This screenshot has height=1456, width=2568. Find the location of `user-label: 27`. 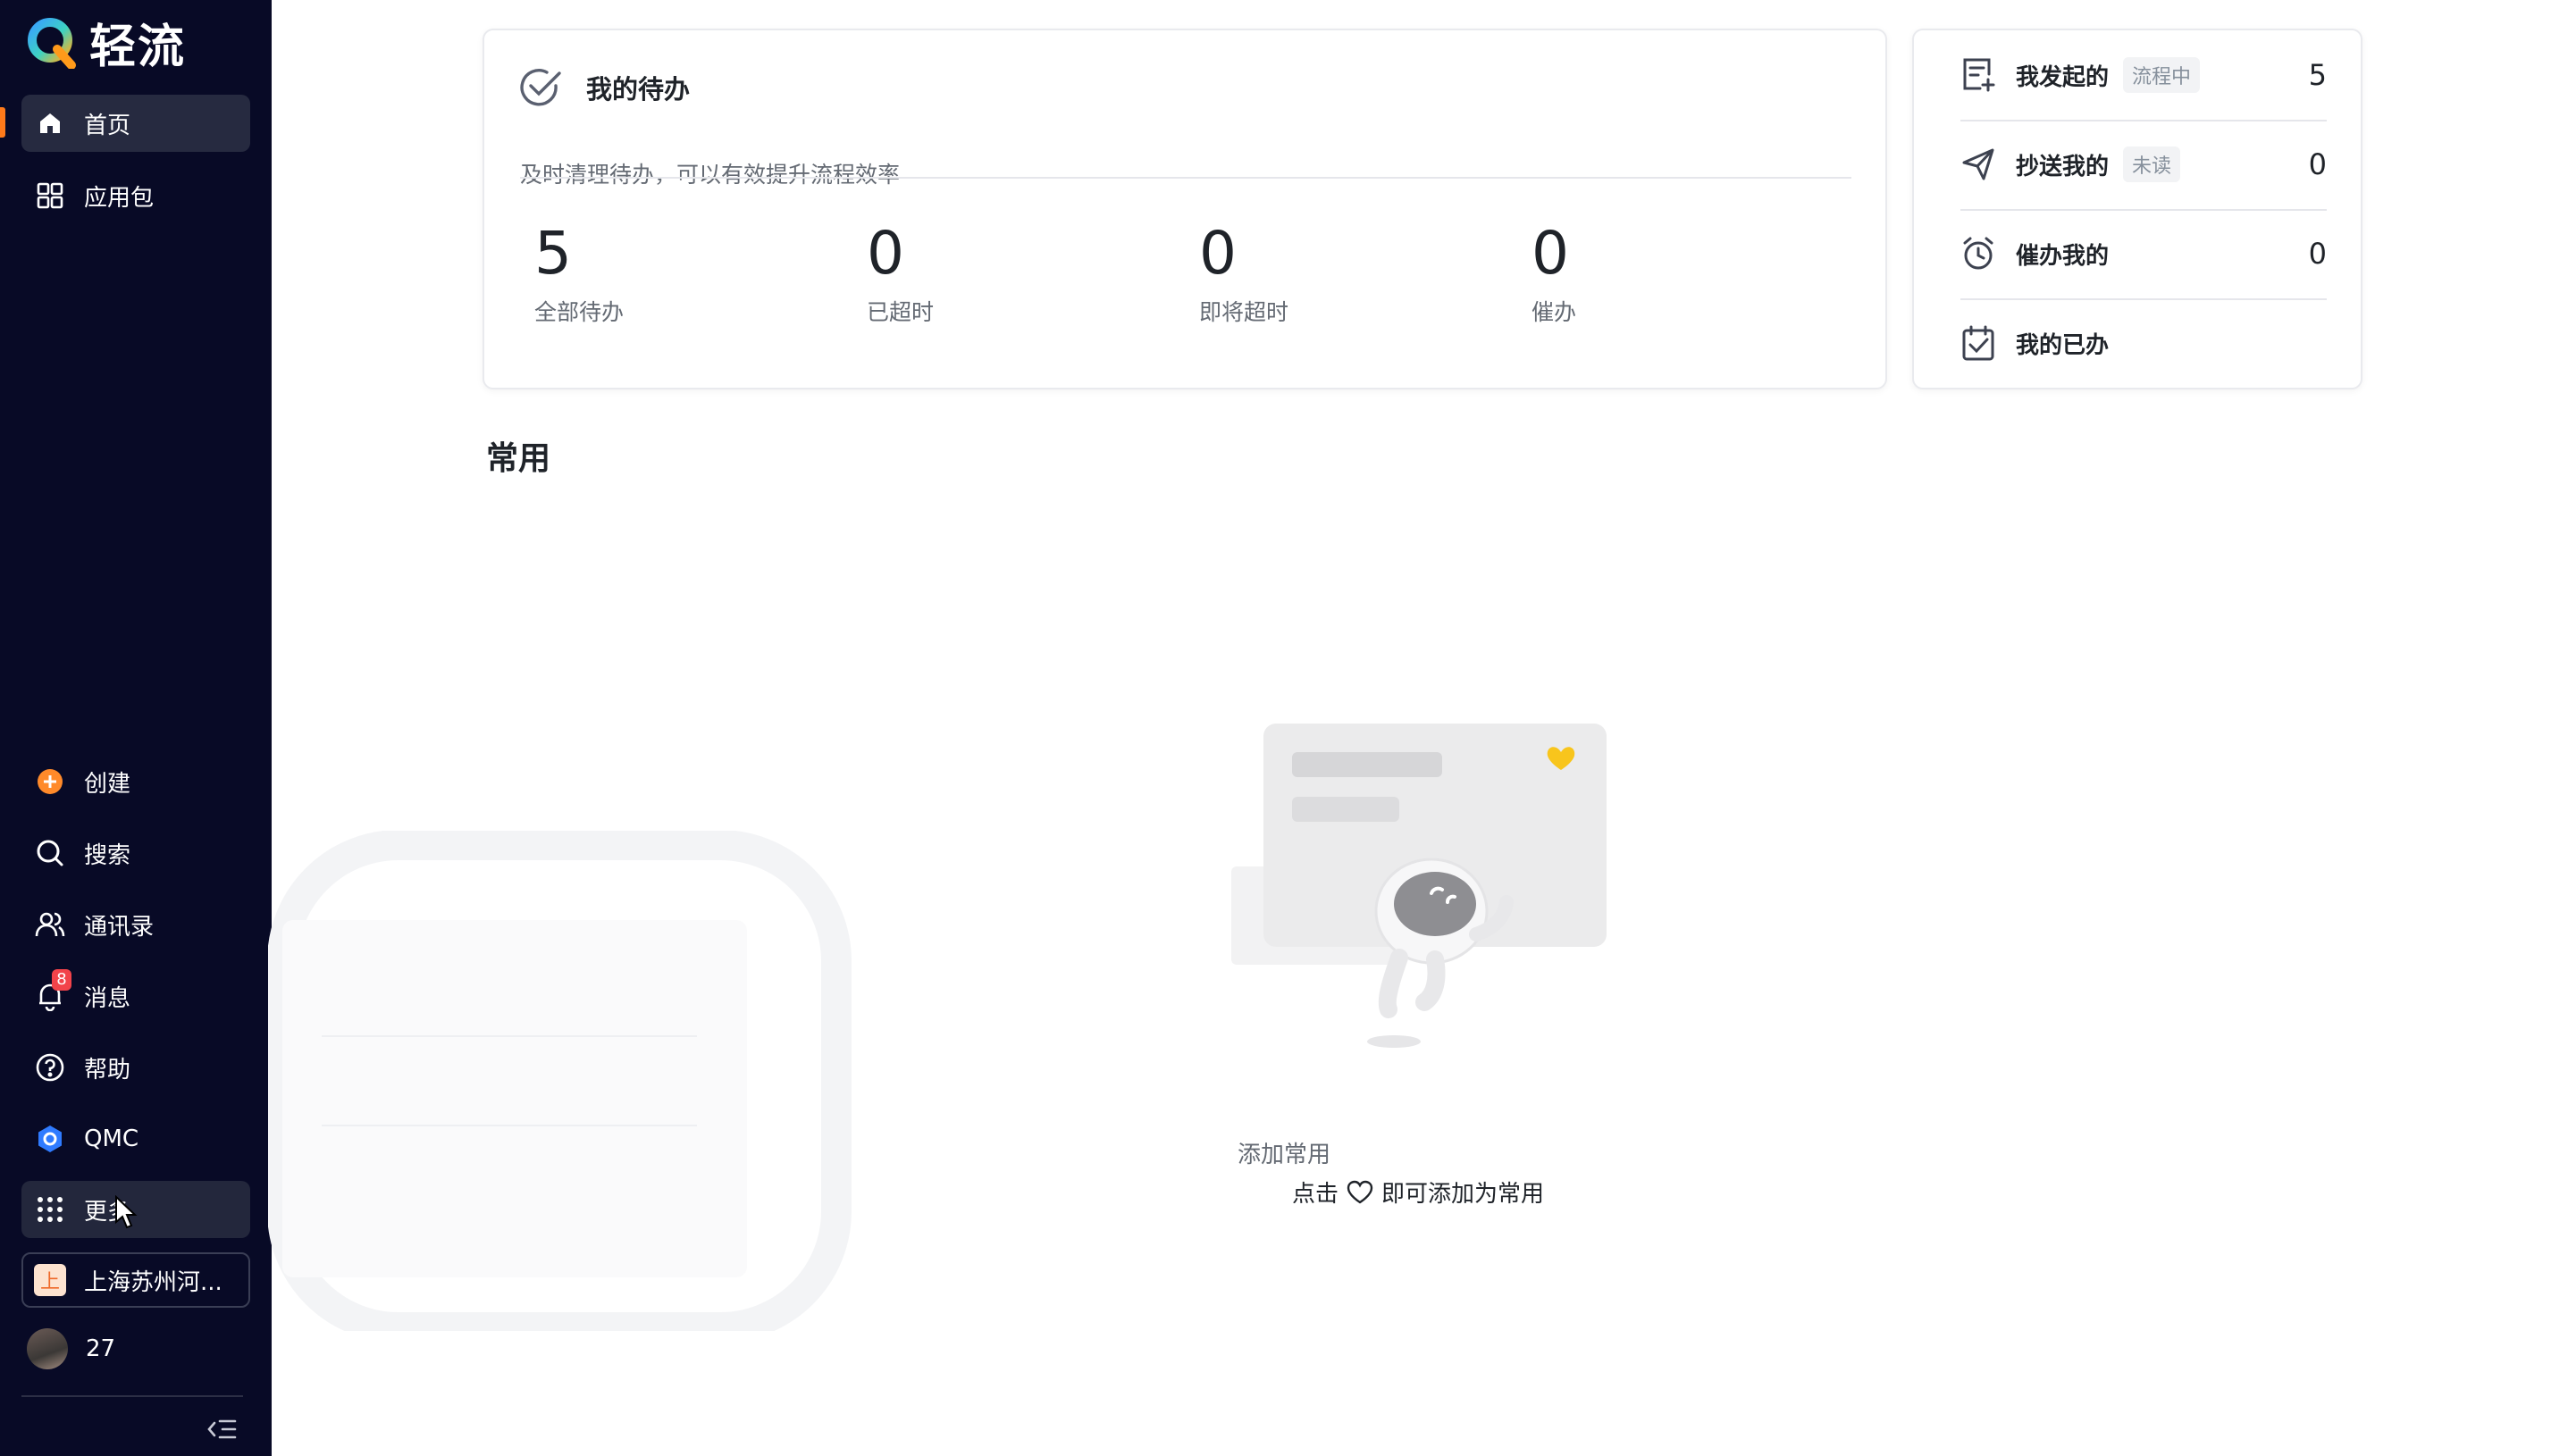

user-label: 27 is located at coordinates (101, 1348).